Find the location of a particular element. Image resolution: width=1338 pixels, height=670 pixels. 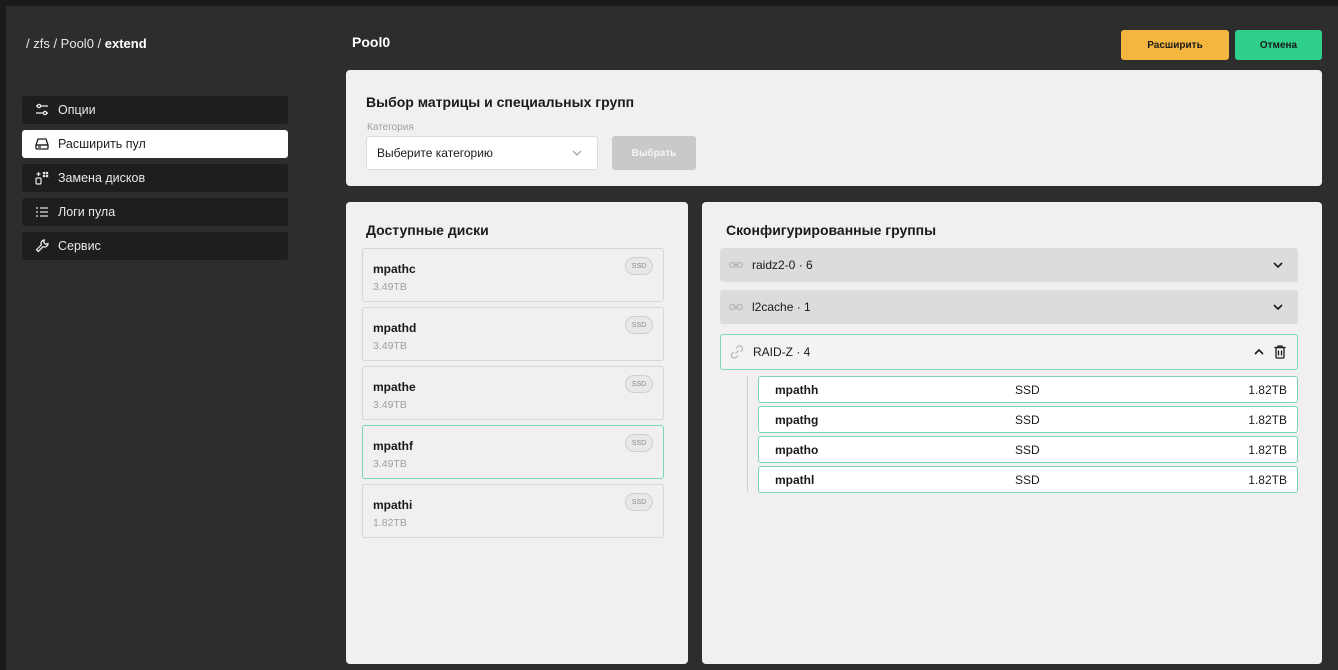

sidebar-item-options: Опции is located at coordinates (155, 110).